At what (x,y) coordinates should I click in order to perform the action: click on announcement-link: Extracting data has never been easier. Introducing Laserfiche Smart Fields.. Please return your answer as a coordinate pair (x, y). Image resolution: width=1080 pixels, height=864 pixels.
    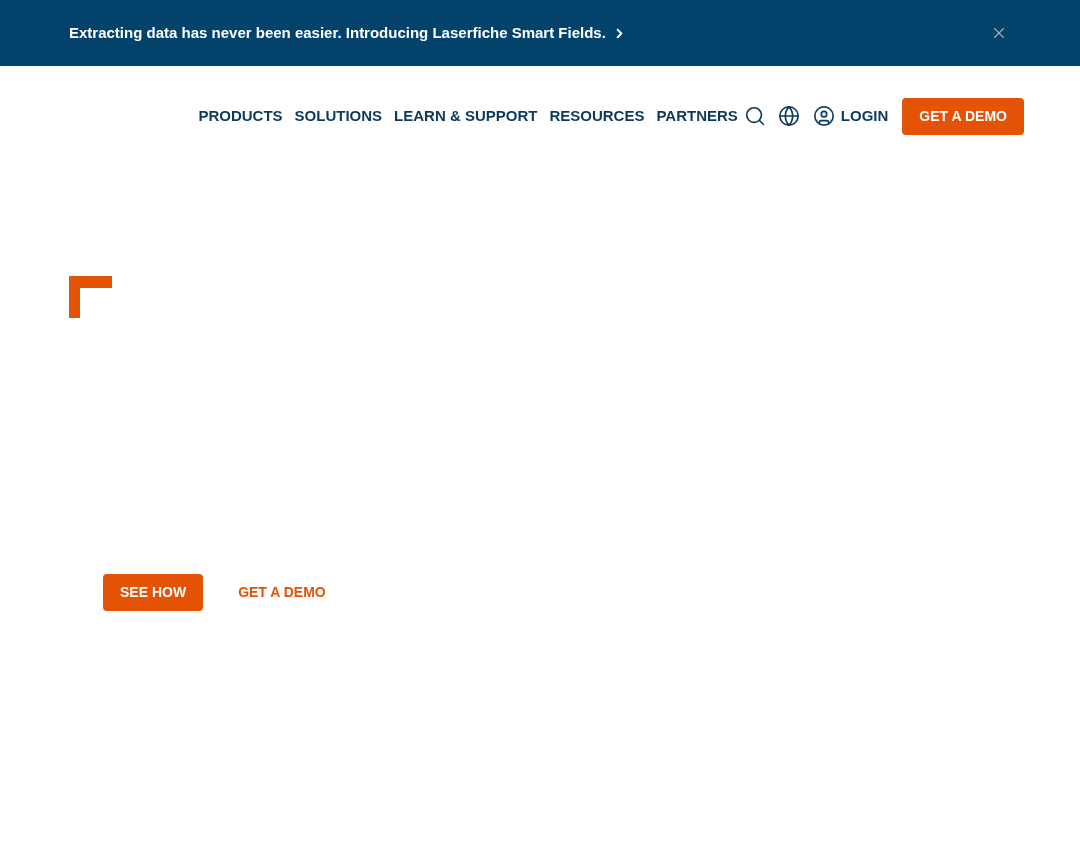
    Looking at the image, I should click on (337, 33).